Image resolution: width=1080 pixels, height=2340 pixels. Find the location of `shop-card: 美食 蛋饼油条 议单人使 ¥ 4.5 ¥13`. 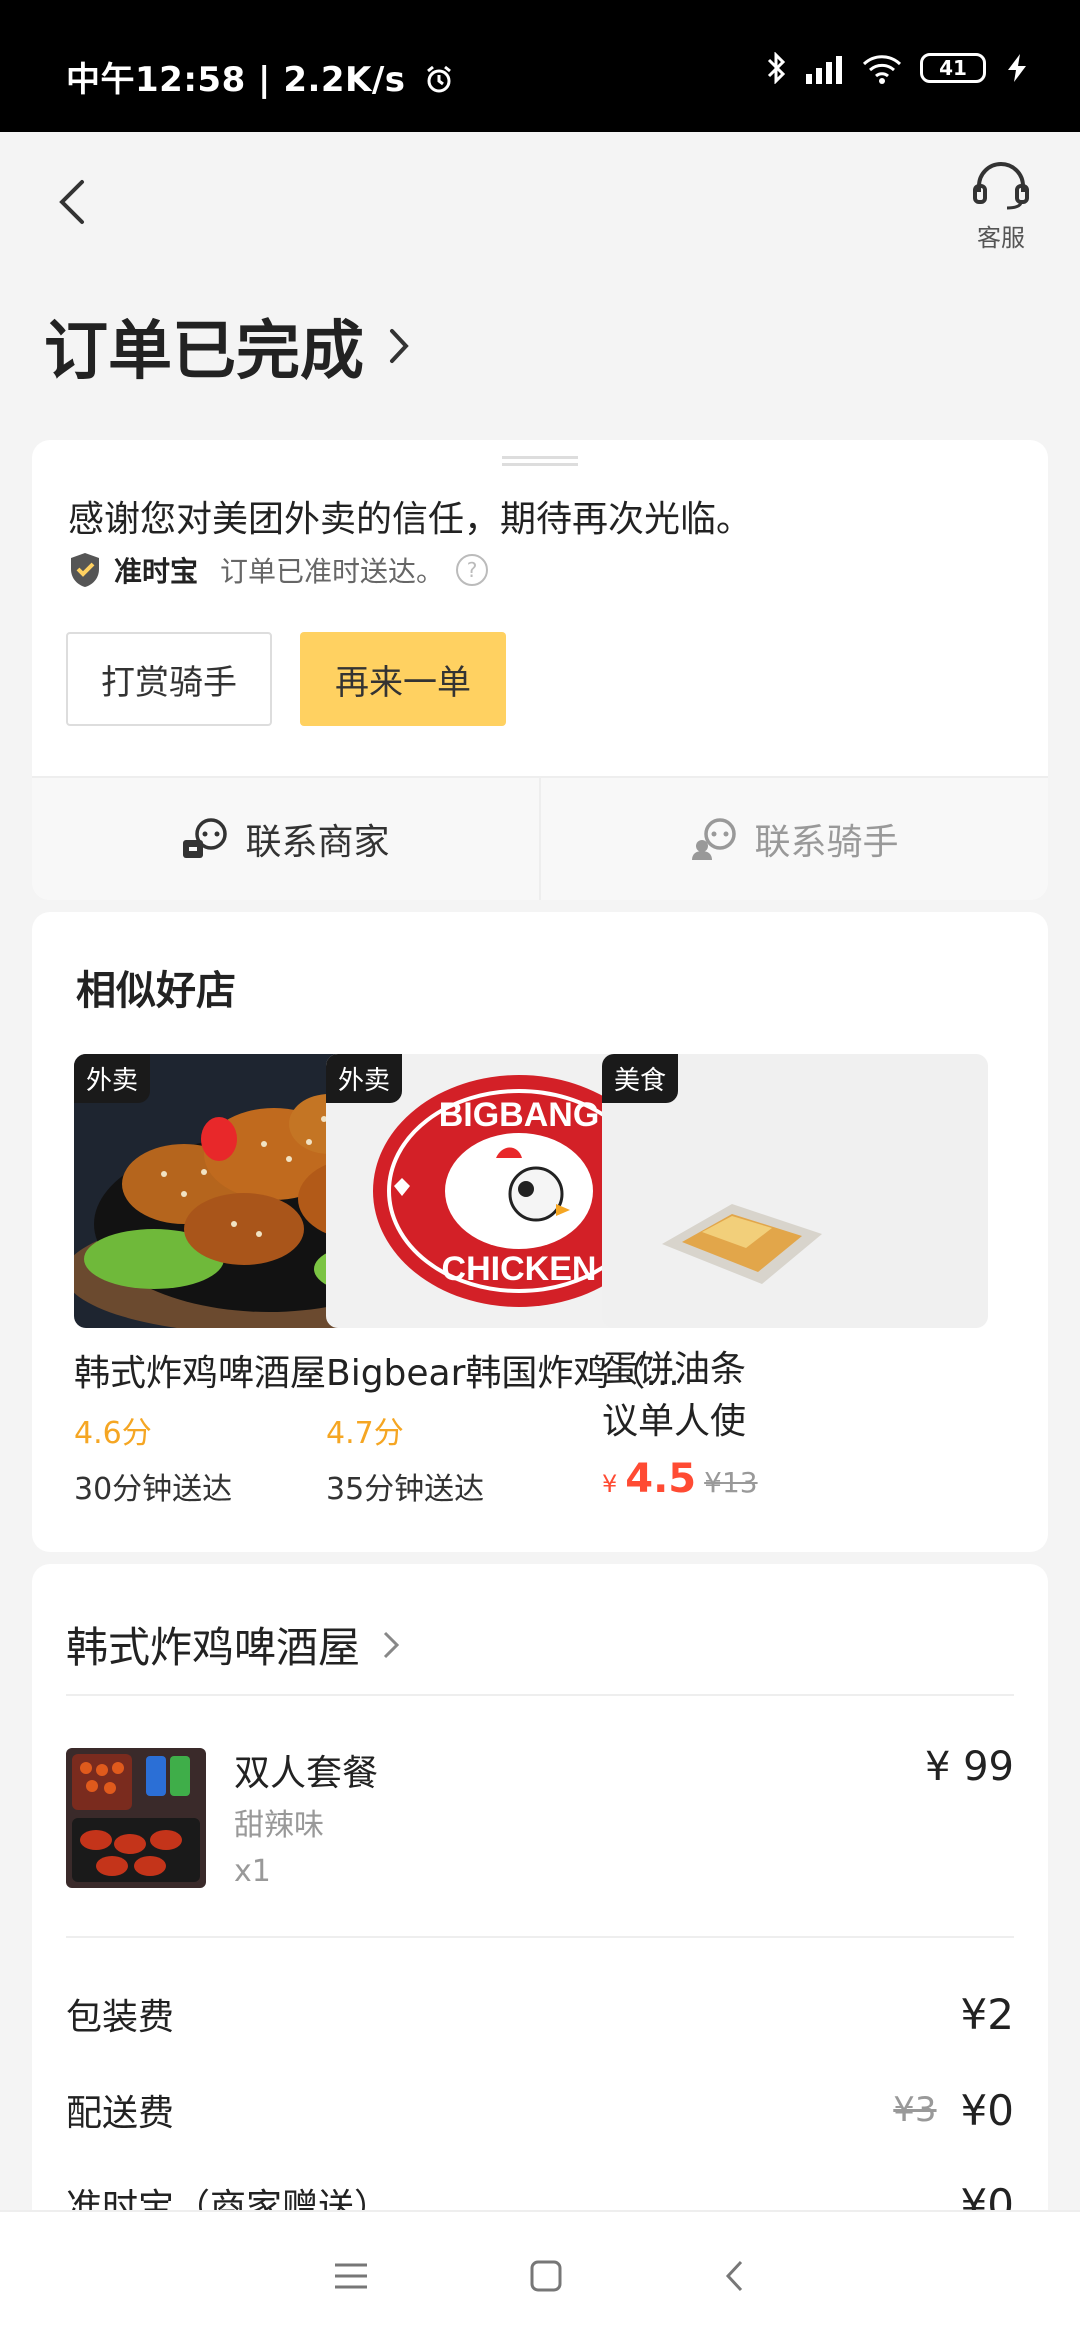

shop-card: 美食 蛋饼油条 议单人使 ¥ 4.5 ¥13 is located at coordinates (795, 1278).